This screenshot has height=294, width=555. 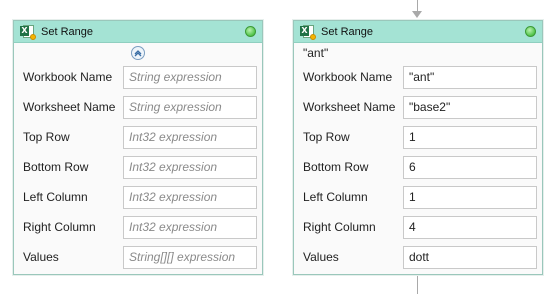 What do you see at coordinates (470, 167) in the screenshot?
I see `bottom-row-input: 6` at bounding box center [470, 167].